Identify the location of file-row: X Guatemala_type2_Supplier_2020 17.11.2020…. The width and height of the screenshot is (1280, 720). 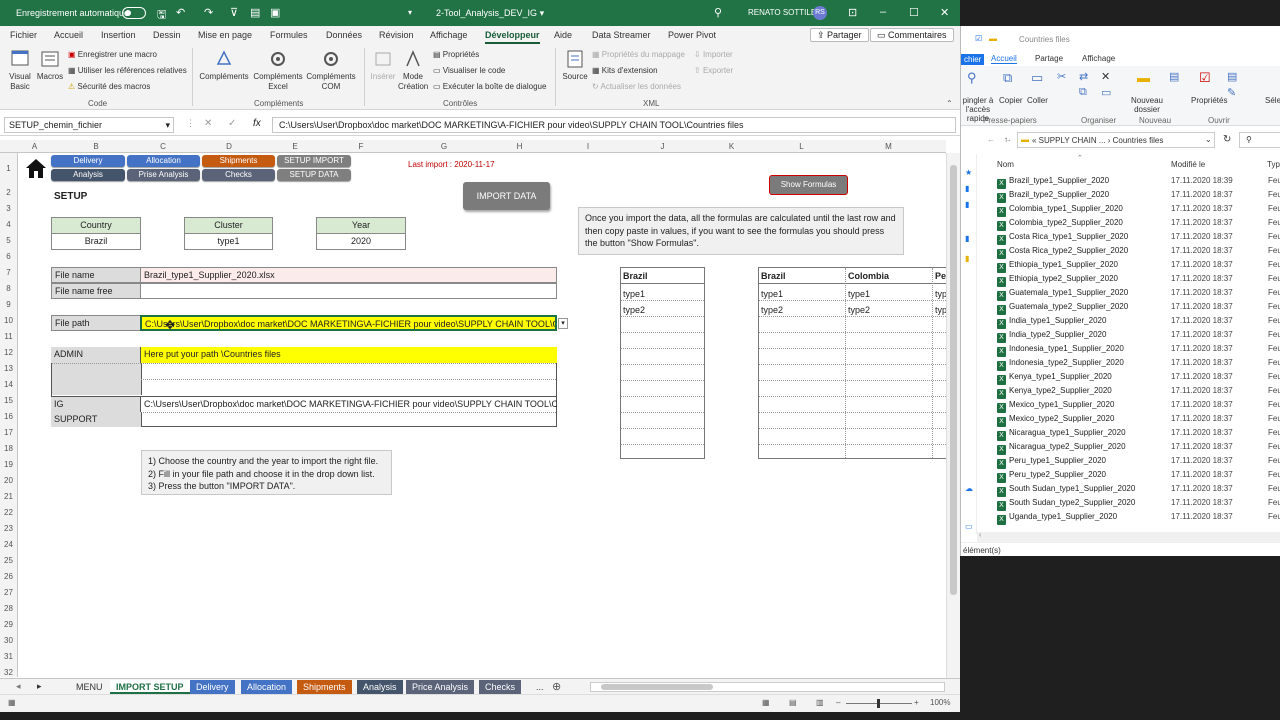
(1120, 307).